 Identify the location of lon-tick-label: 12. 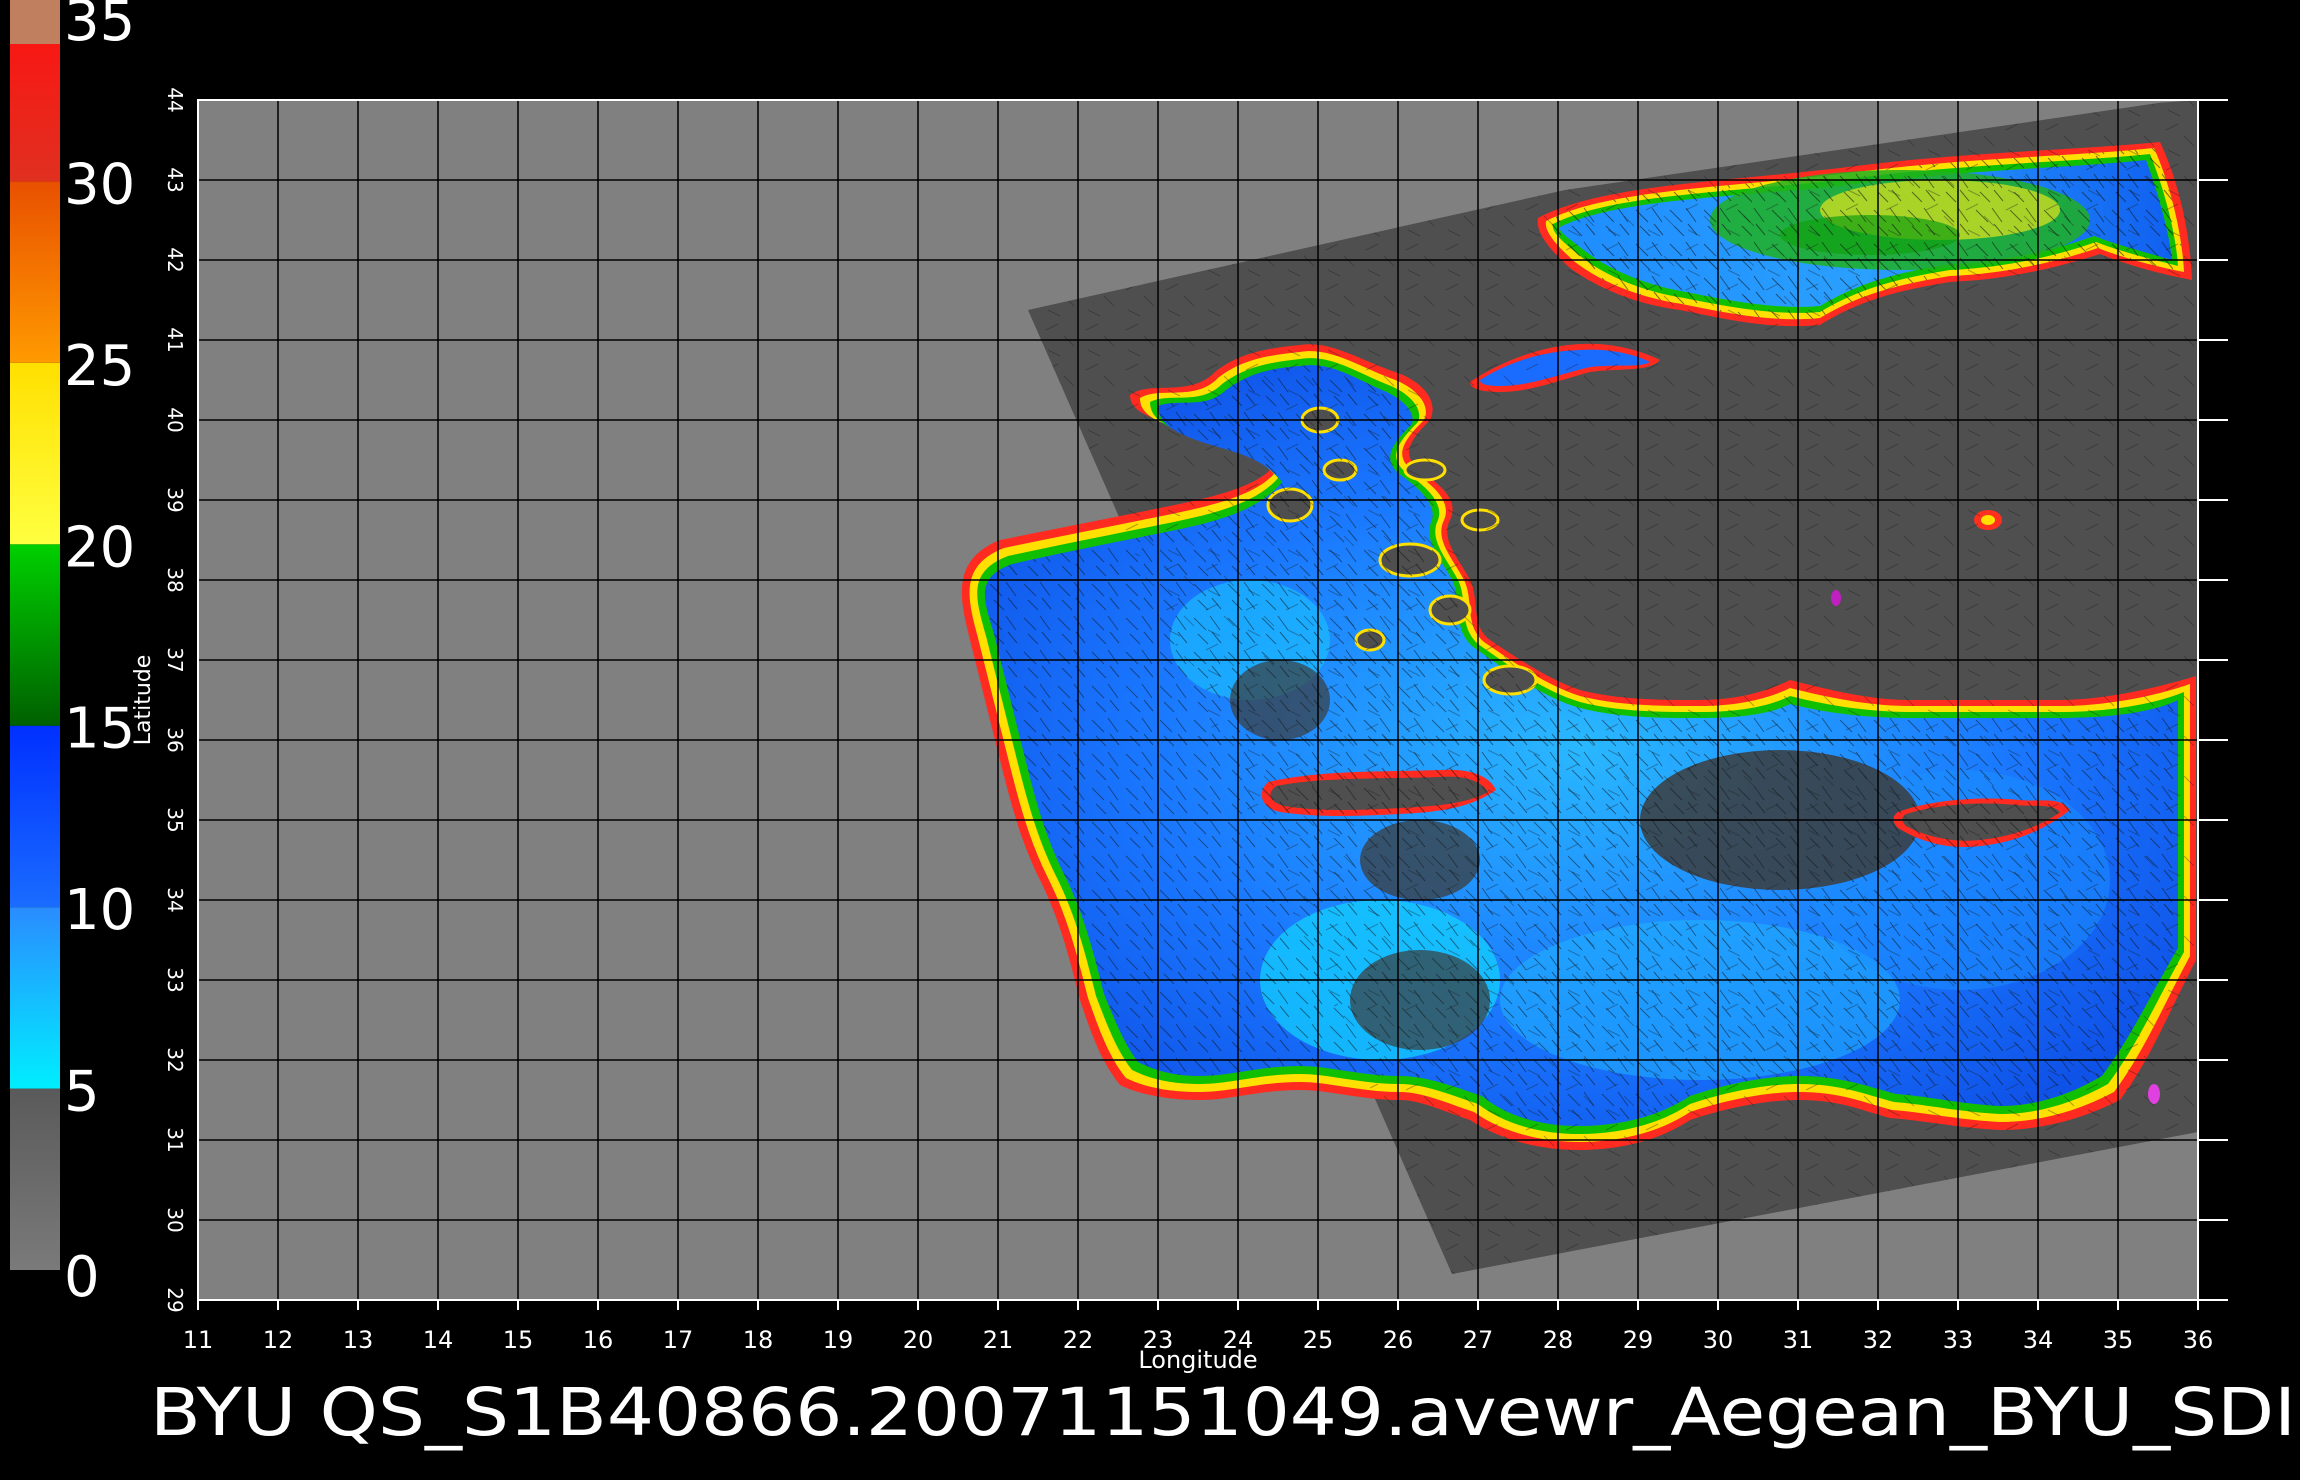
(278, 1340).